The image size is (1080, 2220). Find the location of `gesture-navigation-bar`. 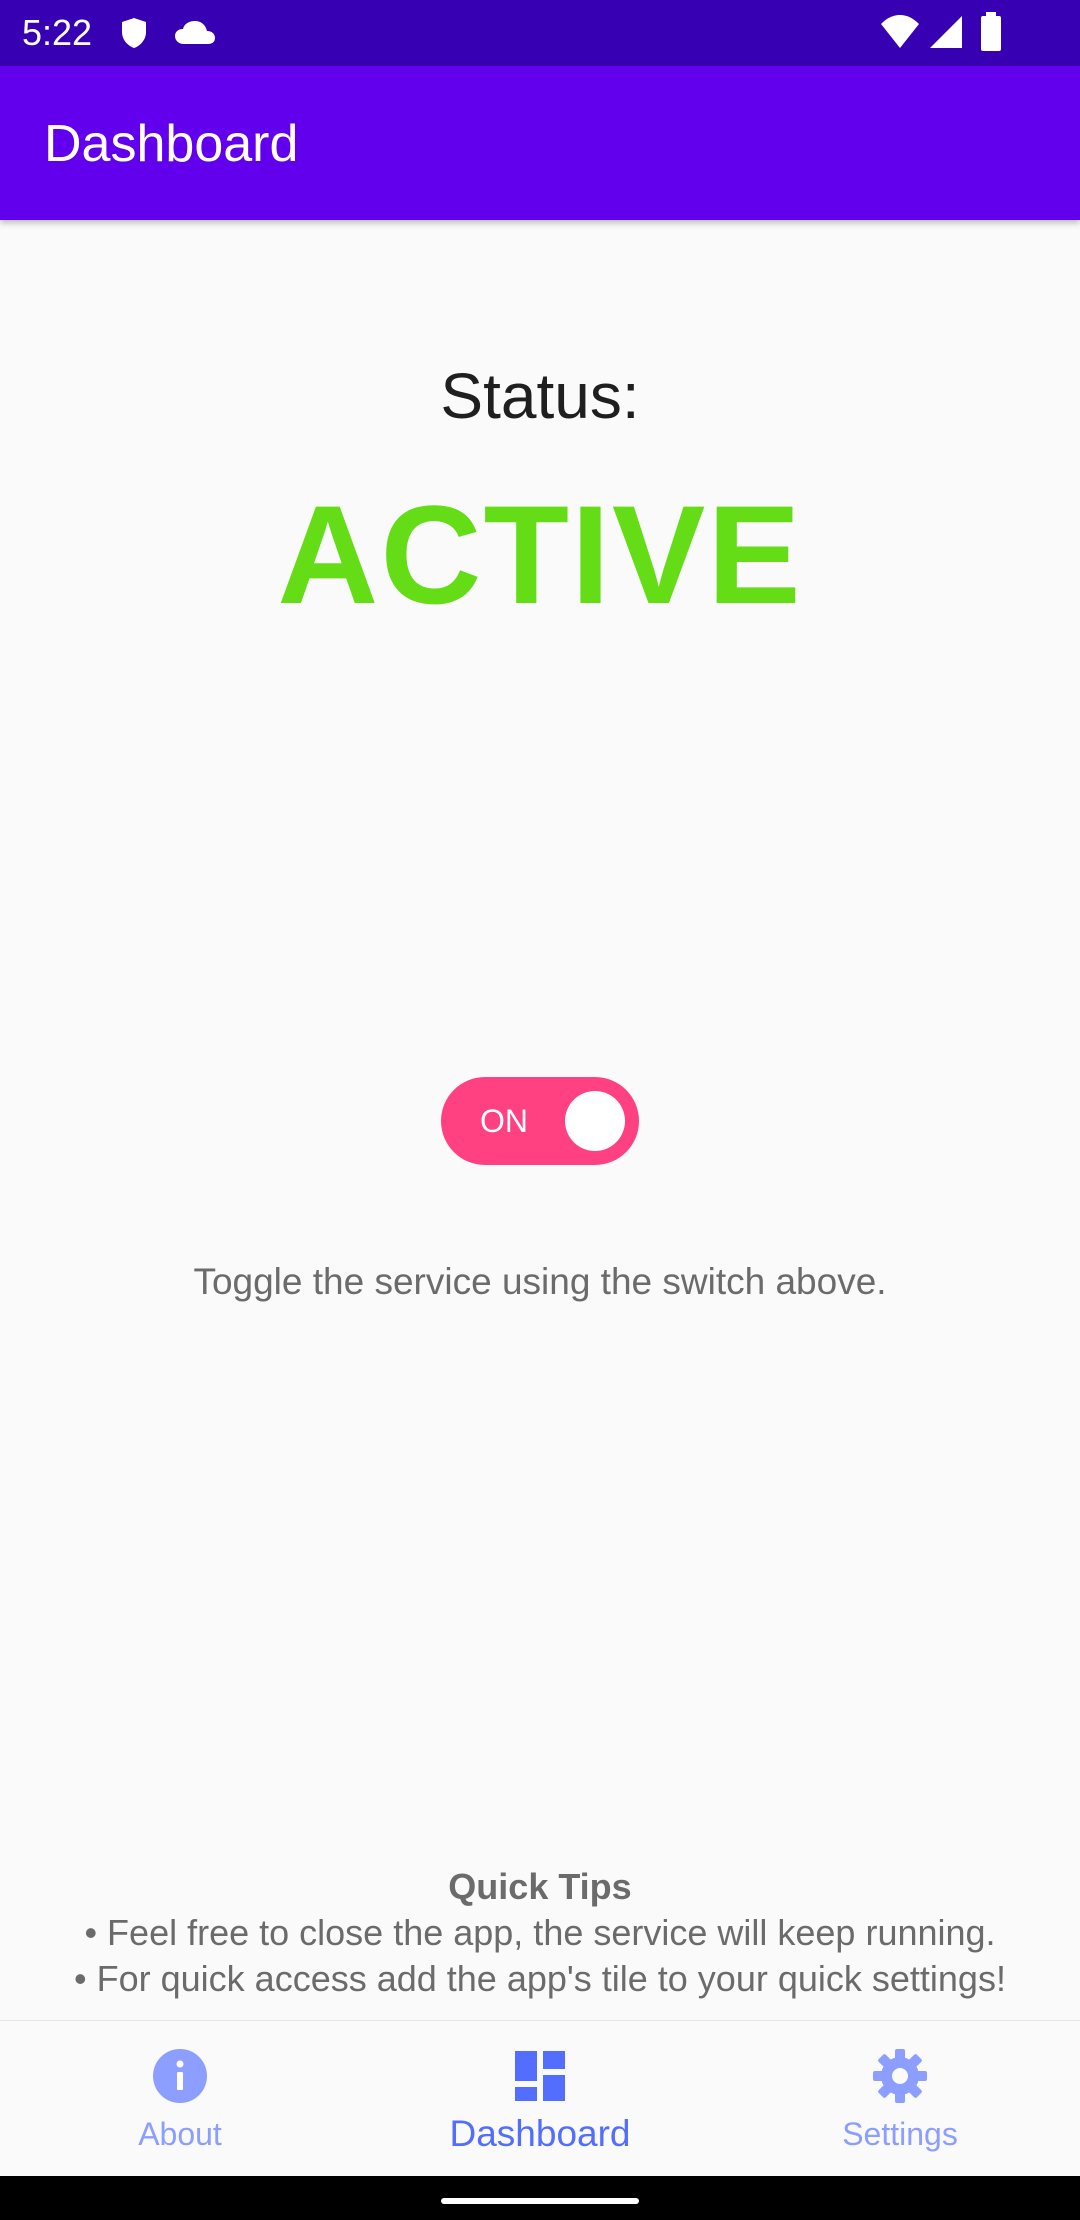

gesture-navigation-bar is located at coordinates (540, 2198).